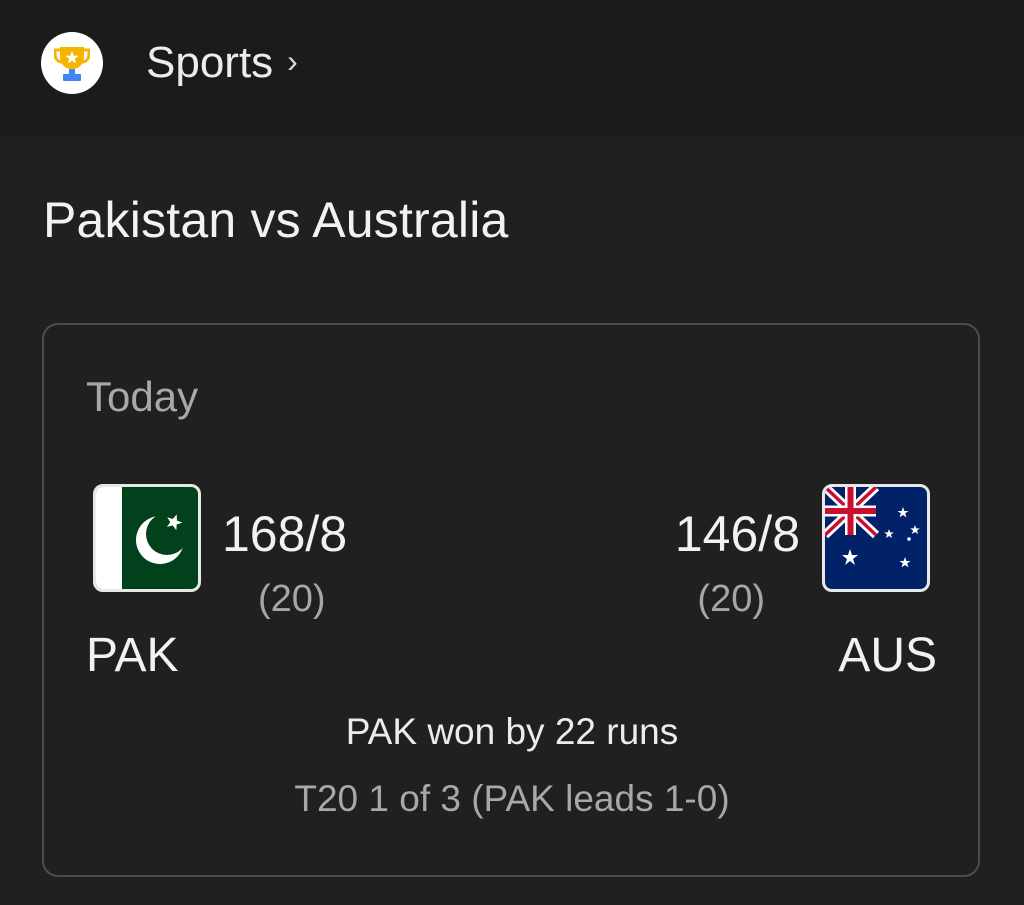  What do you see at coordinates (512, 731) in the screenshot?
I see `match-result: PAK won by 22 runs` at bounding box center [512, 731].